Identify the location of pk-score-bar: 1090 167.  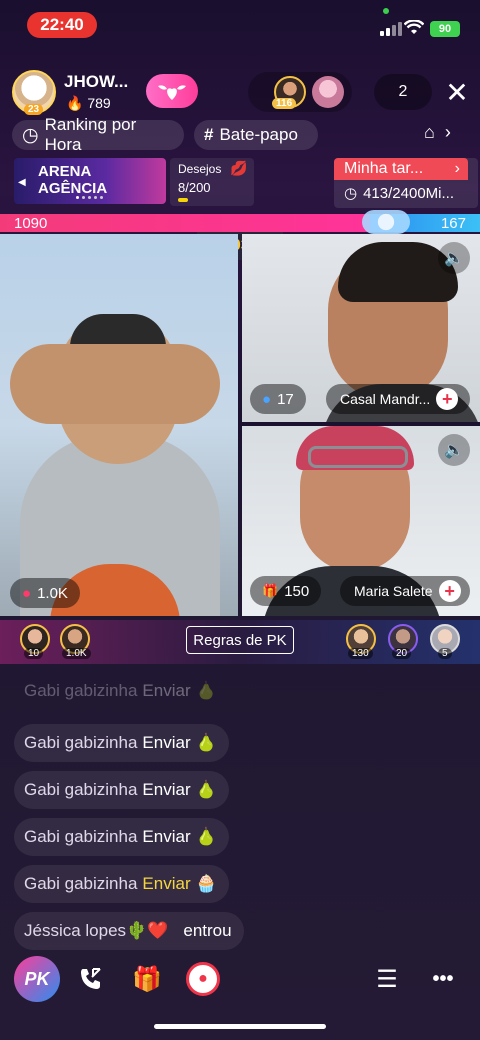
(240, 222).